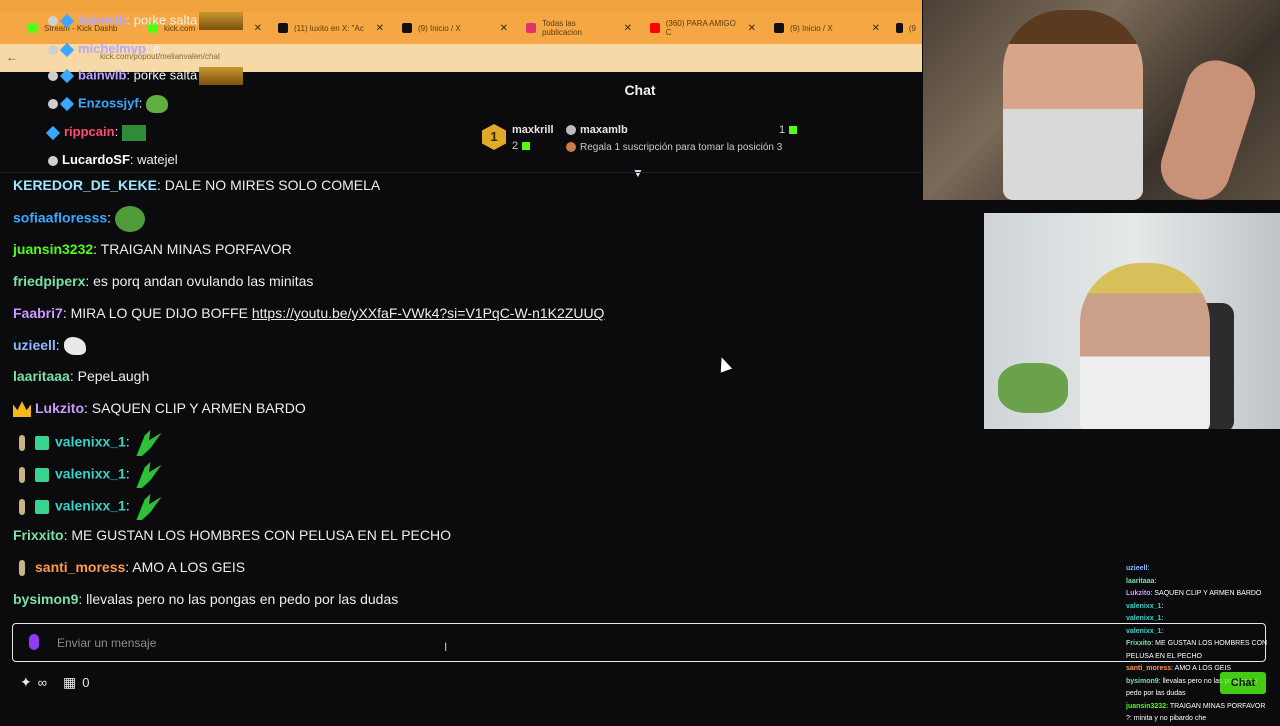  I want to click on gold-emote, so click(221, 21).